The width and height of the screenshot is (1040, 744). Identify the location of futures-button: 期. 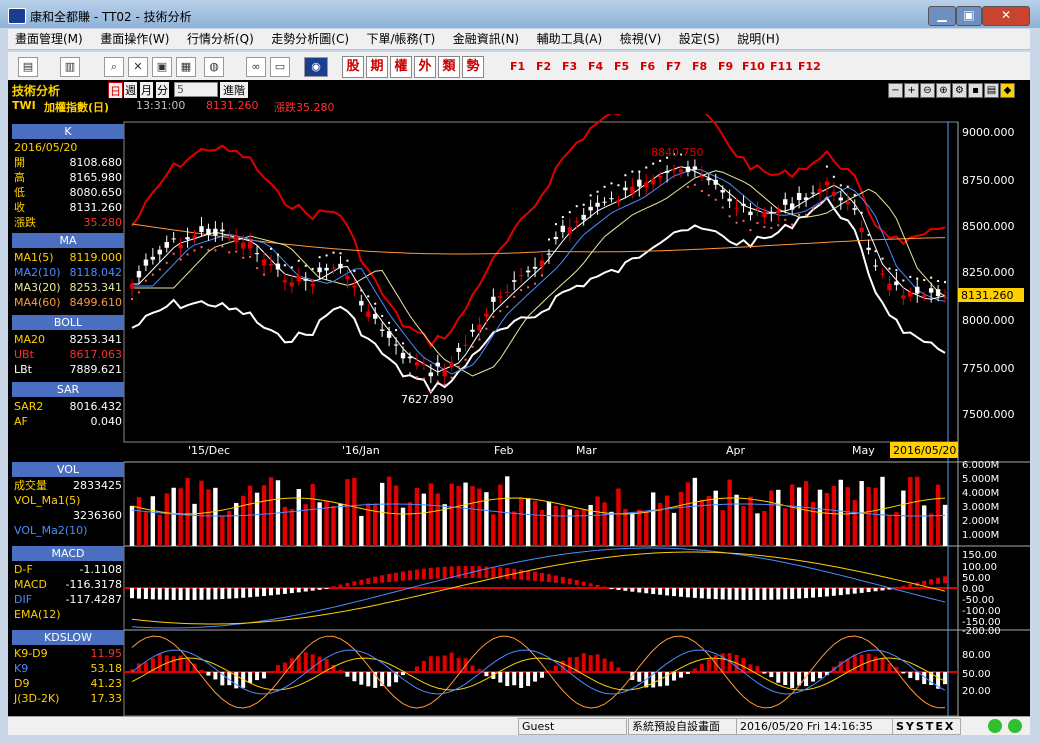
(377, 67).